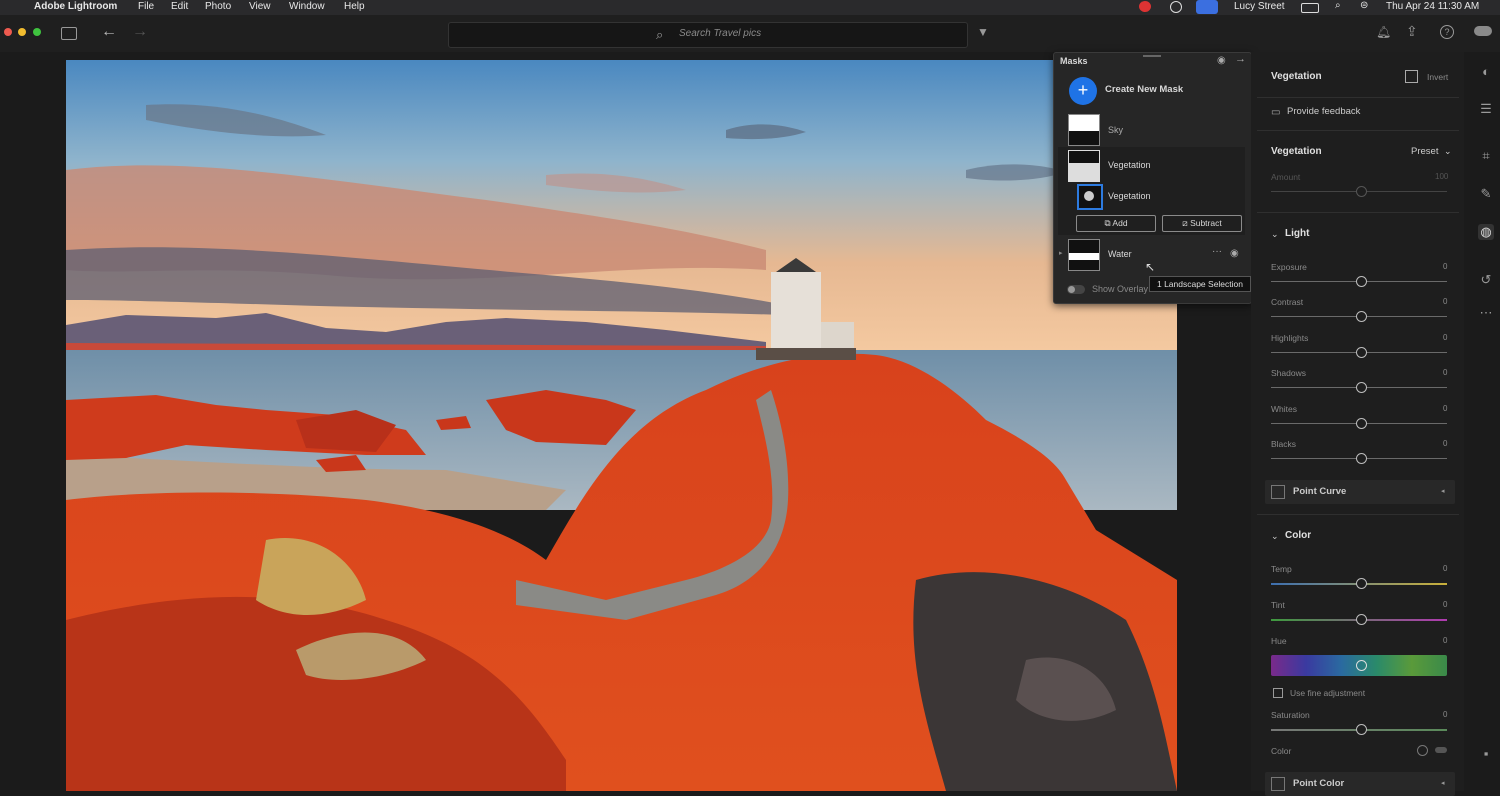 The height and width of the screenshot is (796, 1500). What do you see at coordinates (1176, 7) in the screenshot?
I see `play-icon` at bounding box center [1176, 7].